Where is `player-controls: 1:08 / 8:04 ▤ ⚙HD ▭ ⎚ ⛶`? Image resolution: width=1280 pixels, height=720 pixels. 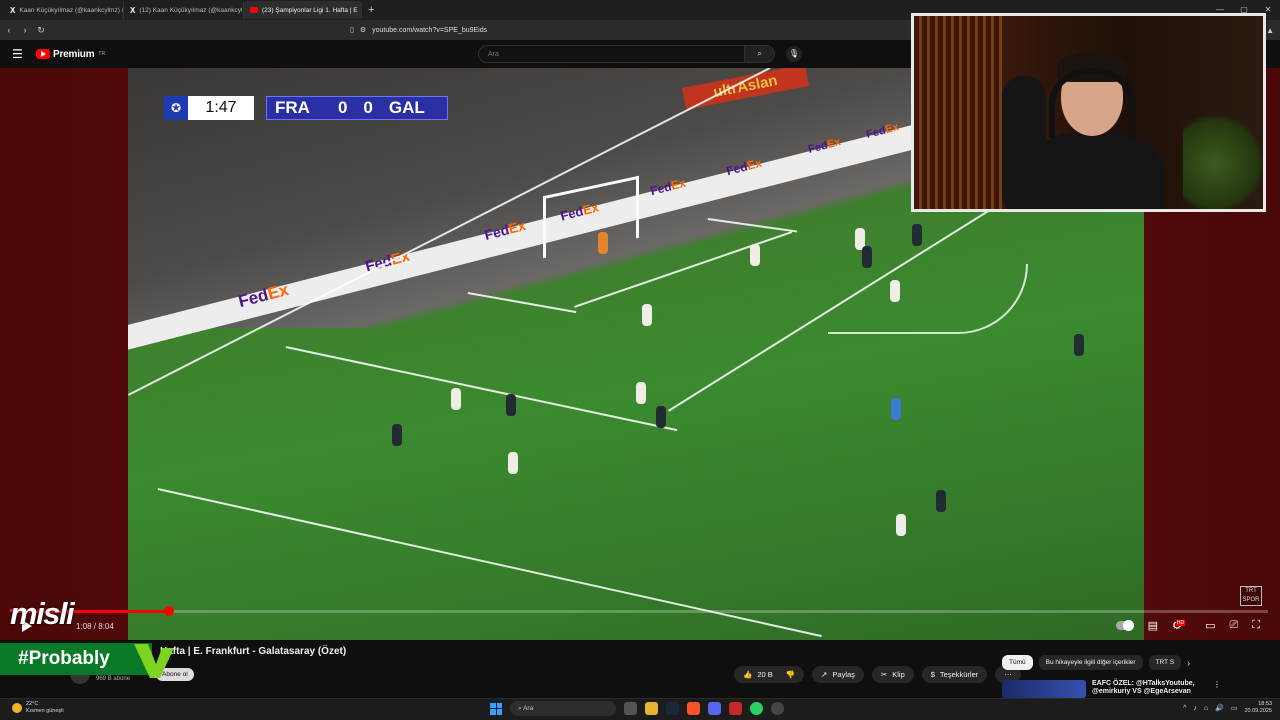
player-controls: 1:08 / 8:04 ▤ ⚙HD ▭ ⎚ ⛶ is located at coordinates (640, 628).